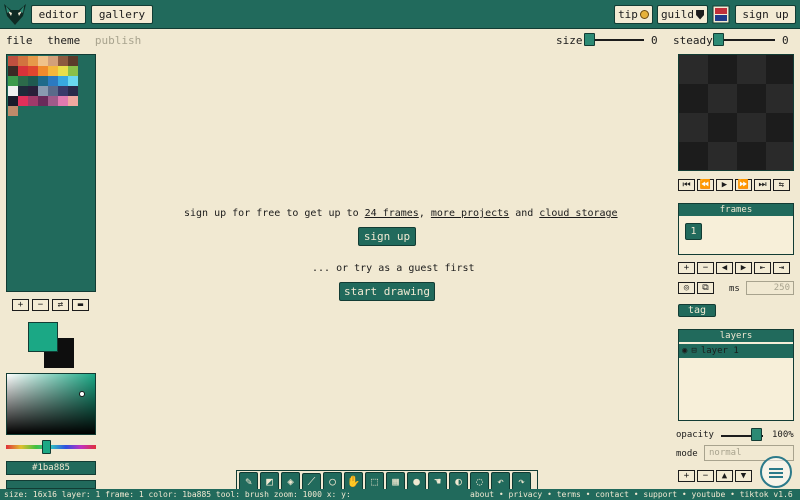  What do you see at coordinates (682, 14) in the screenshot?
I see `guild-button: guild` at bounding box center [682, 14].